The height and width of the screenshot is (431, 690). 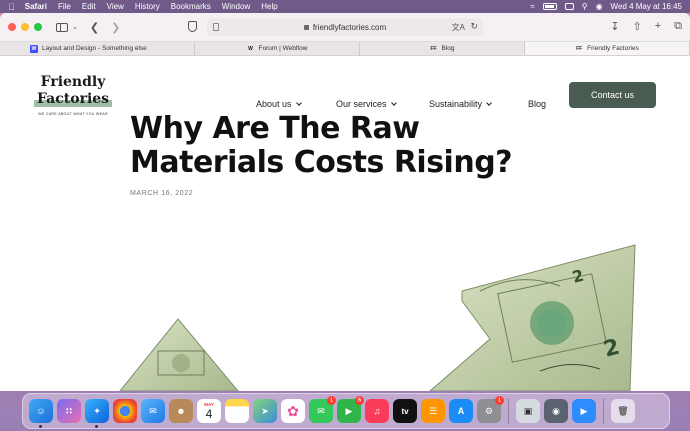 I want to click on tab-label: Blog, so click(x=448, y=48).